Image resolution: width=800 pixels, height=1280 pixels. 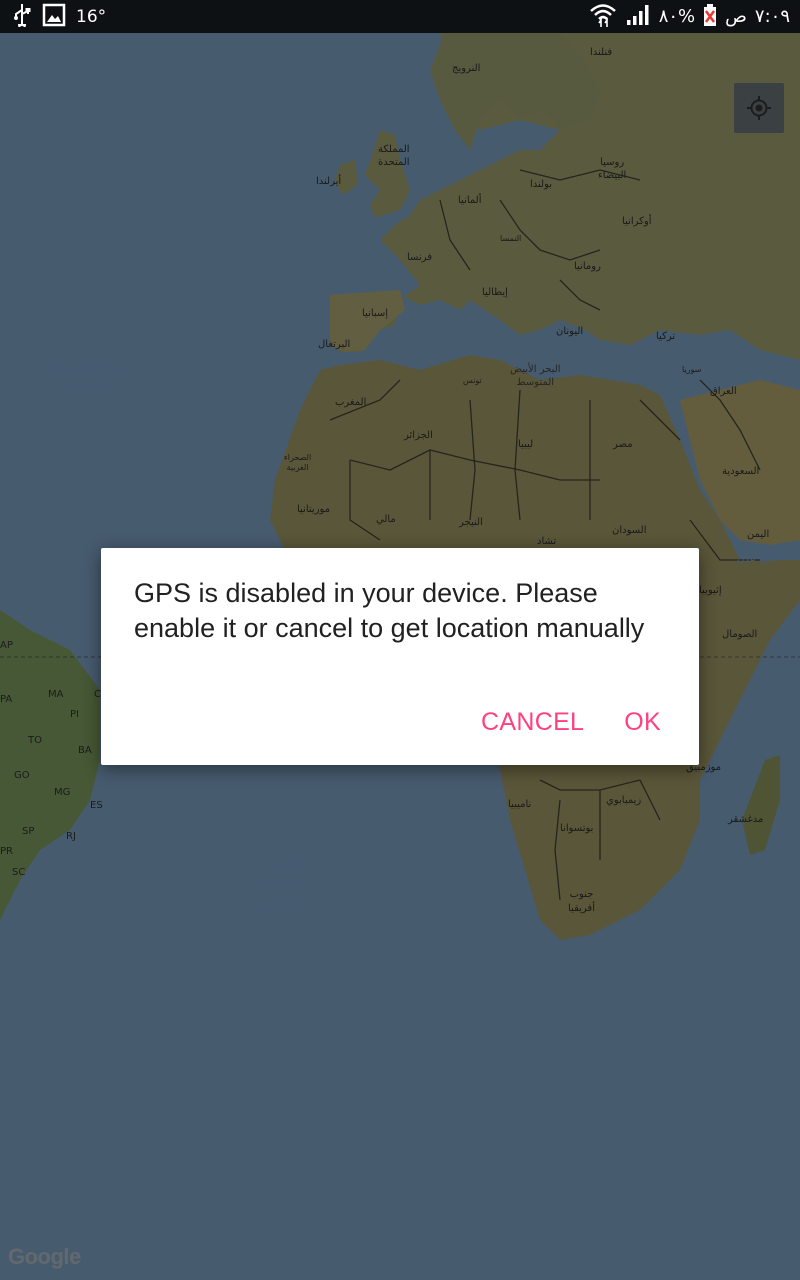 I want to click on battery-percent-text: ٨٠%, so click(x=677, y=16).